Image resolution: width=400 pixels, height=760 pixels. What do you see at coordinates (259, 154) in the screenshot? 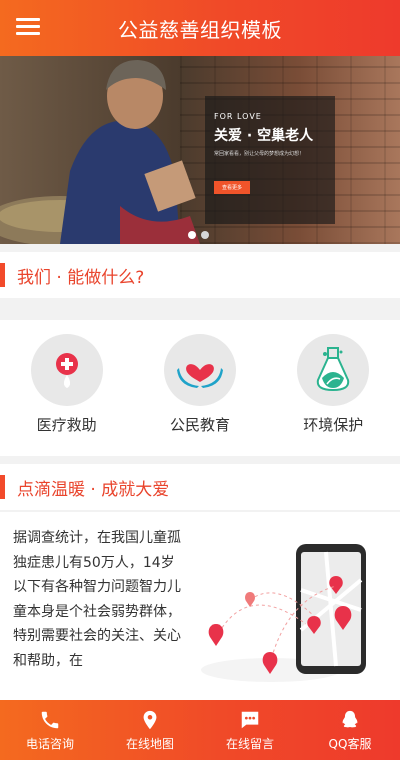
I see `banner-caption-desc: 常回家看看，别让父母的梦想成为幻想！` at bounding box center [259, 154].